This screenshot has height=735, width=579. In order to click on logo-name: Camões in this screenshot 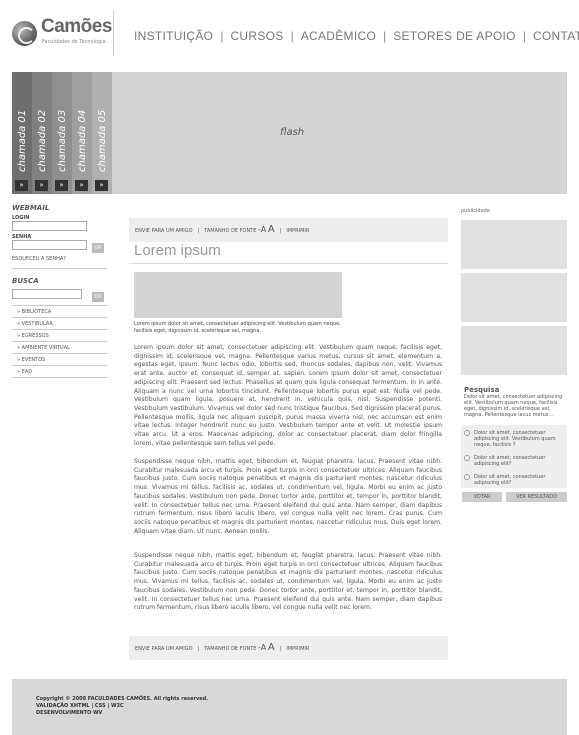, I will do `click(76, 26)`.